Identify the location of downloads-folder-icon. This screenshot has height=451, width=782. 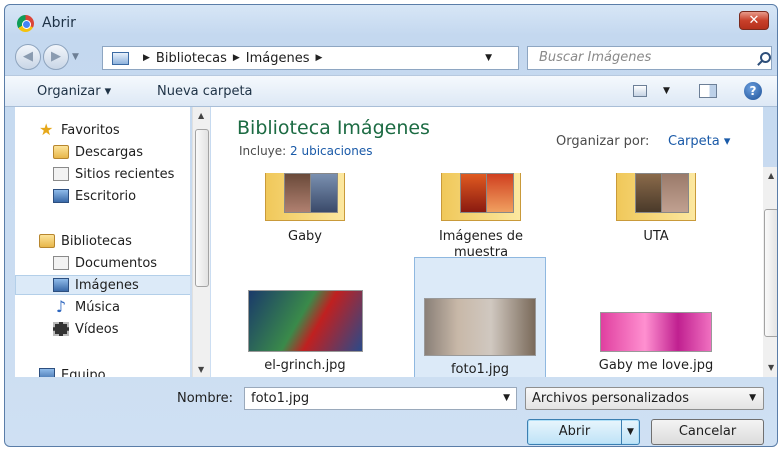
(61, 152).